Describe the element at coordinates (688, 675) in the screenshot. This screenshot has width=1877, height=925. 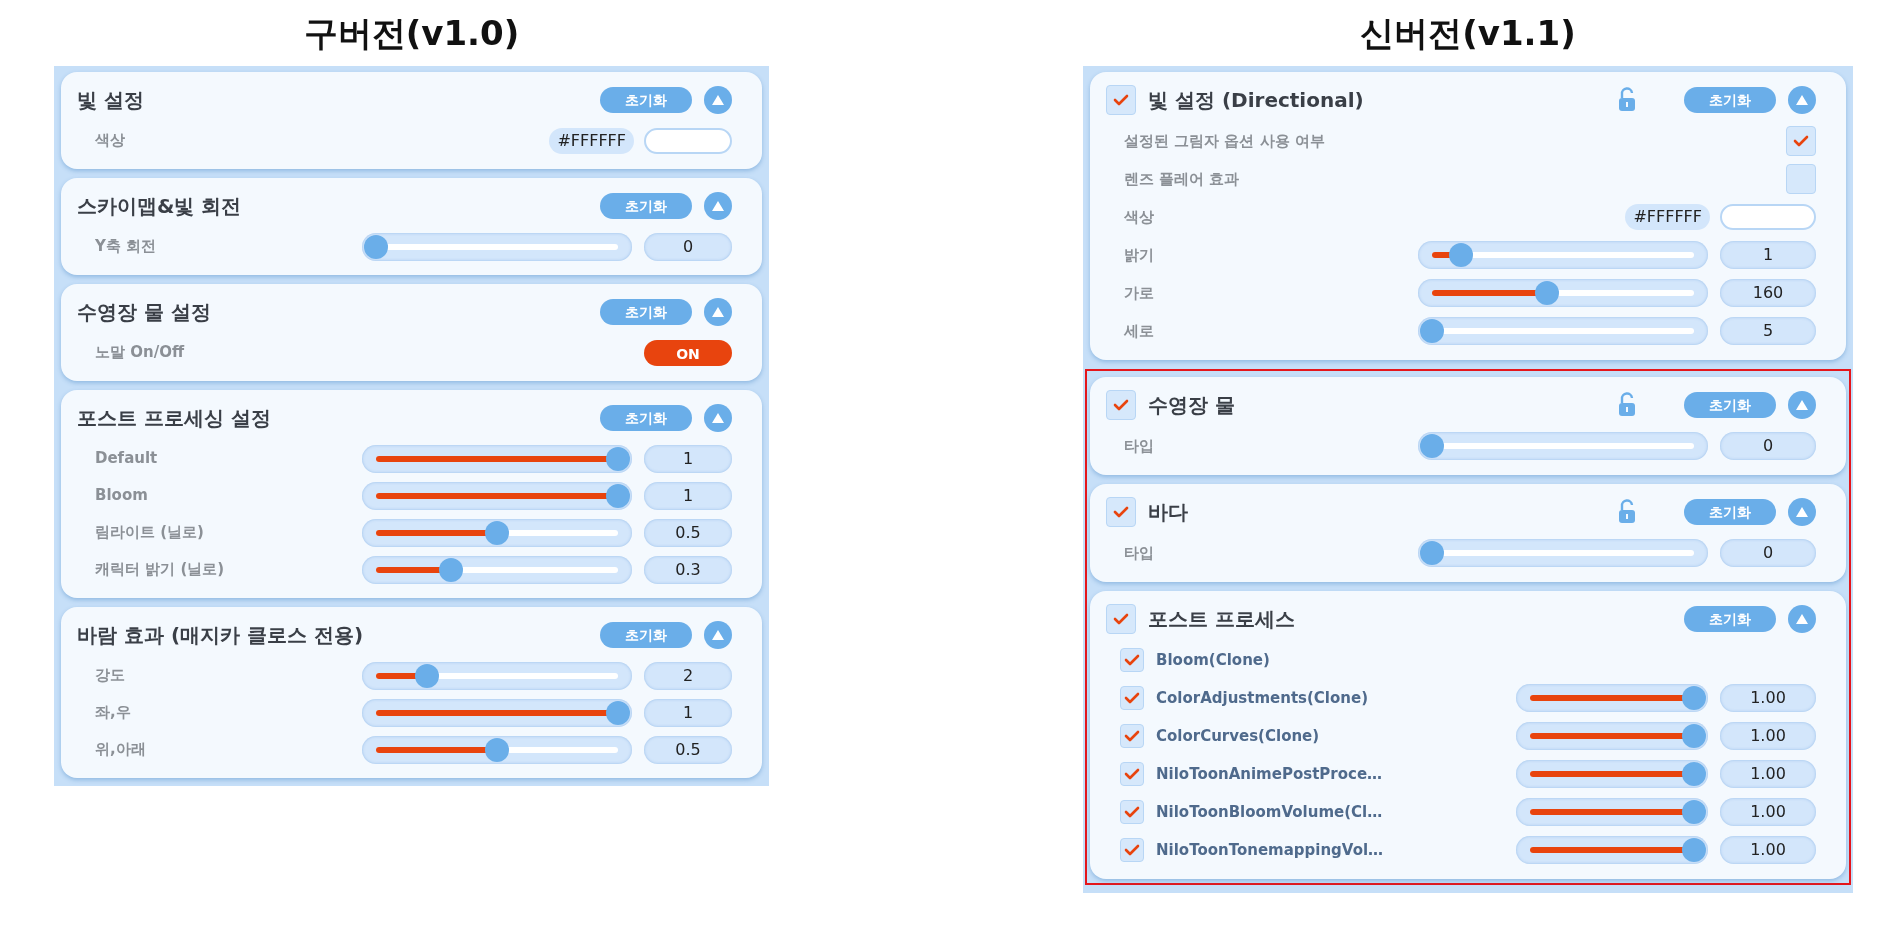
I see `value-field: 2` at that location.